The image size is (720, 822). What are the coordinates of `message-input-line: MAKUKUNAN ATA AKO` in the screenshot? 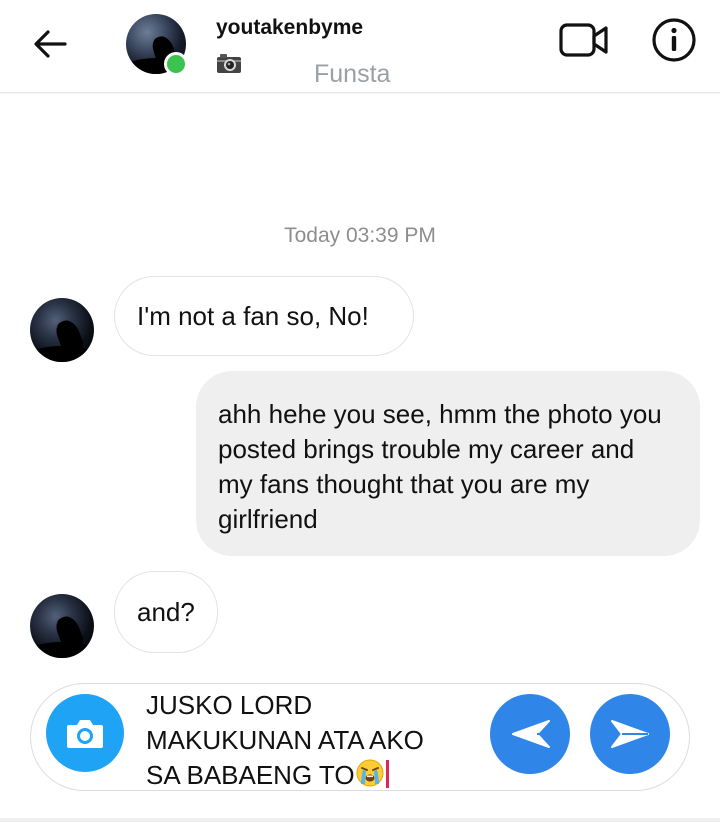 It's located at (285, 740).